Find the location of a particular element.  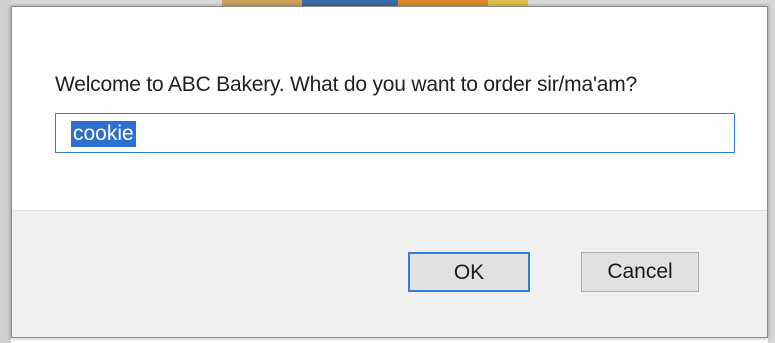

cancel-button: Cancel is located at coordinates (640, 272).